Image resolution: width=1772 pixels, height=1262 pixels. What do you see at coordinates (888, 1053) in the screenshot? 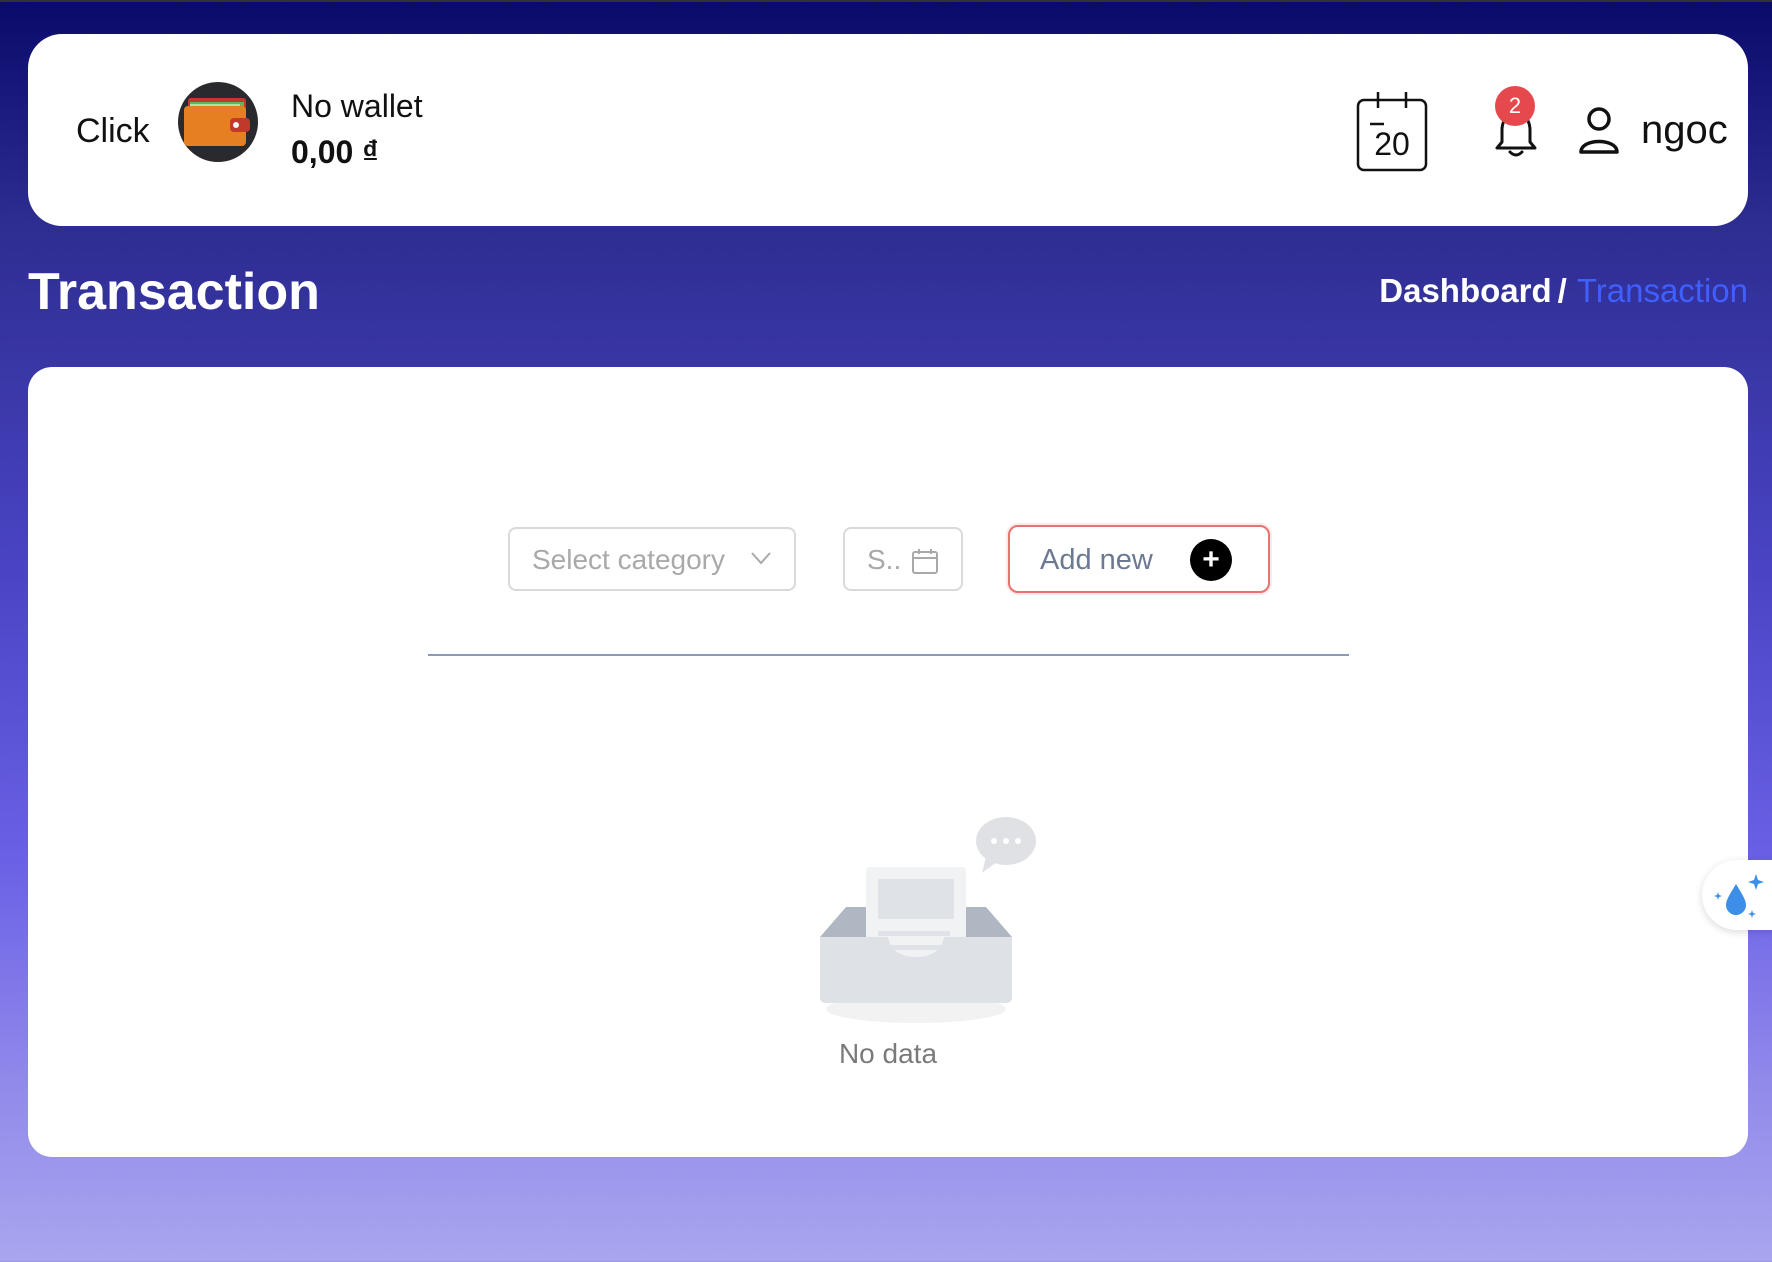
I see `empty-state-text: No data` at bounding box center [888, 1053].